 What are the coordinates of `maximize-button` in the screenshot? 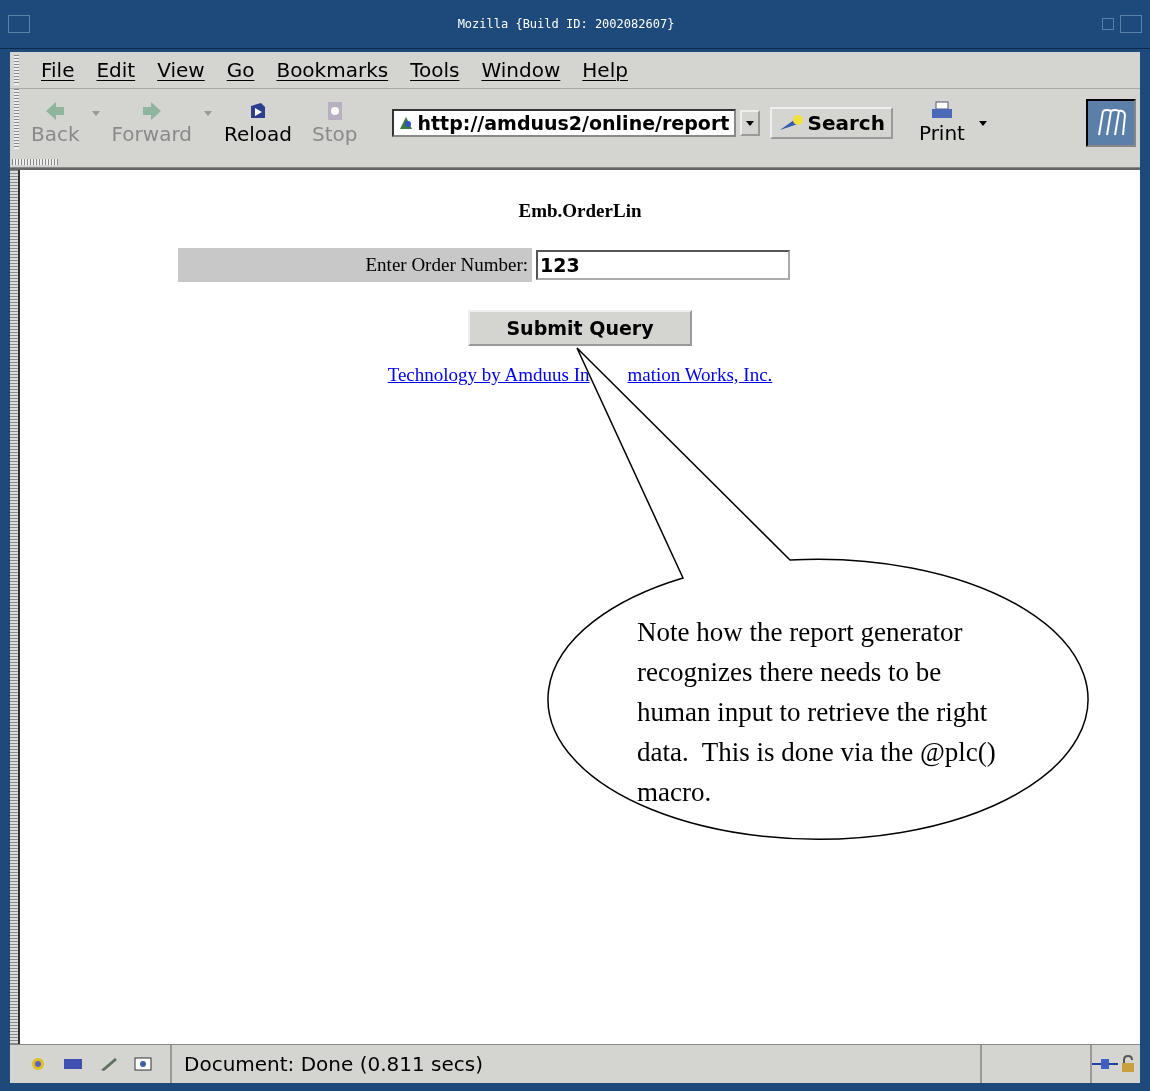 It's located at (1131, 24).